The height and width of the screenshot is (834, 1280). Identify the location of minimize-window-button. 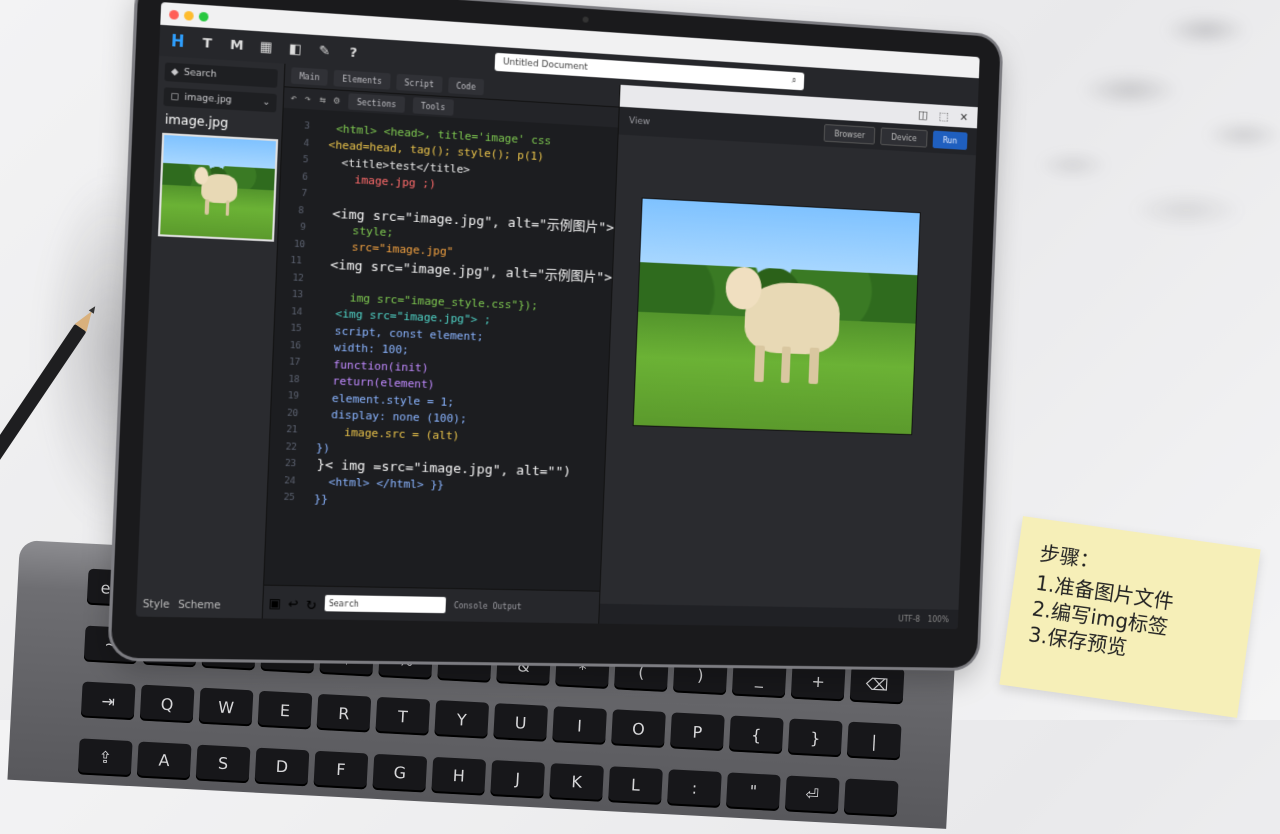
(188, 15).